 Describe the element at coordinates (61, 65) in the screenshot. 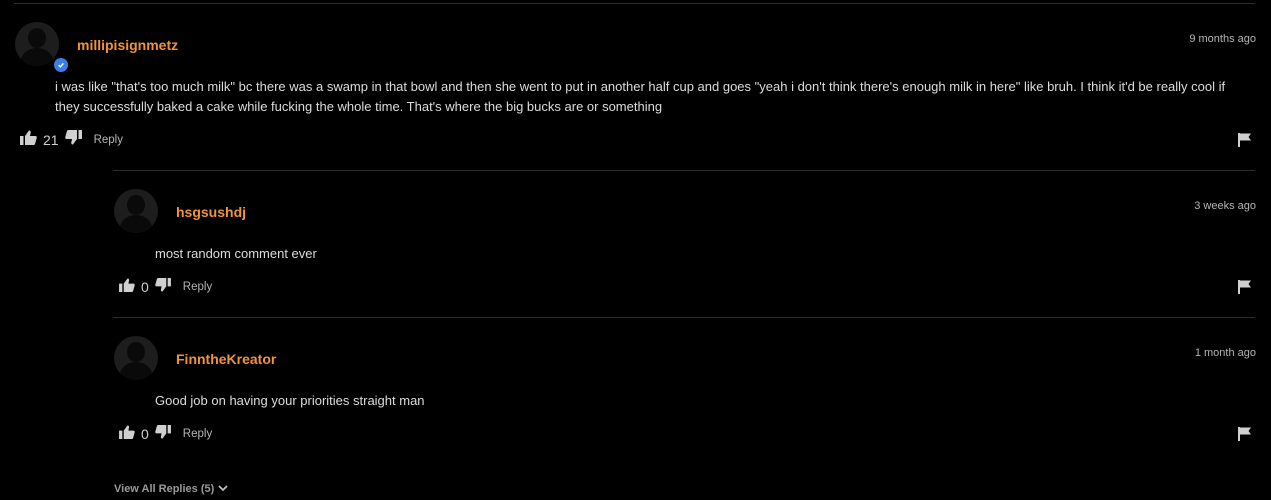

I see `verified-check-icon` at that location.